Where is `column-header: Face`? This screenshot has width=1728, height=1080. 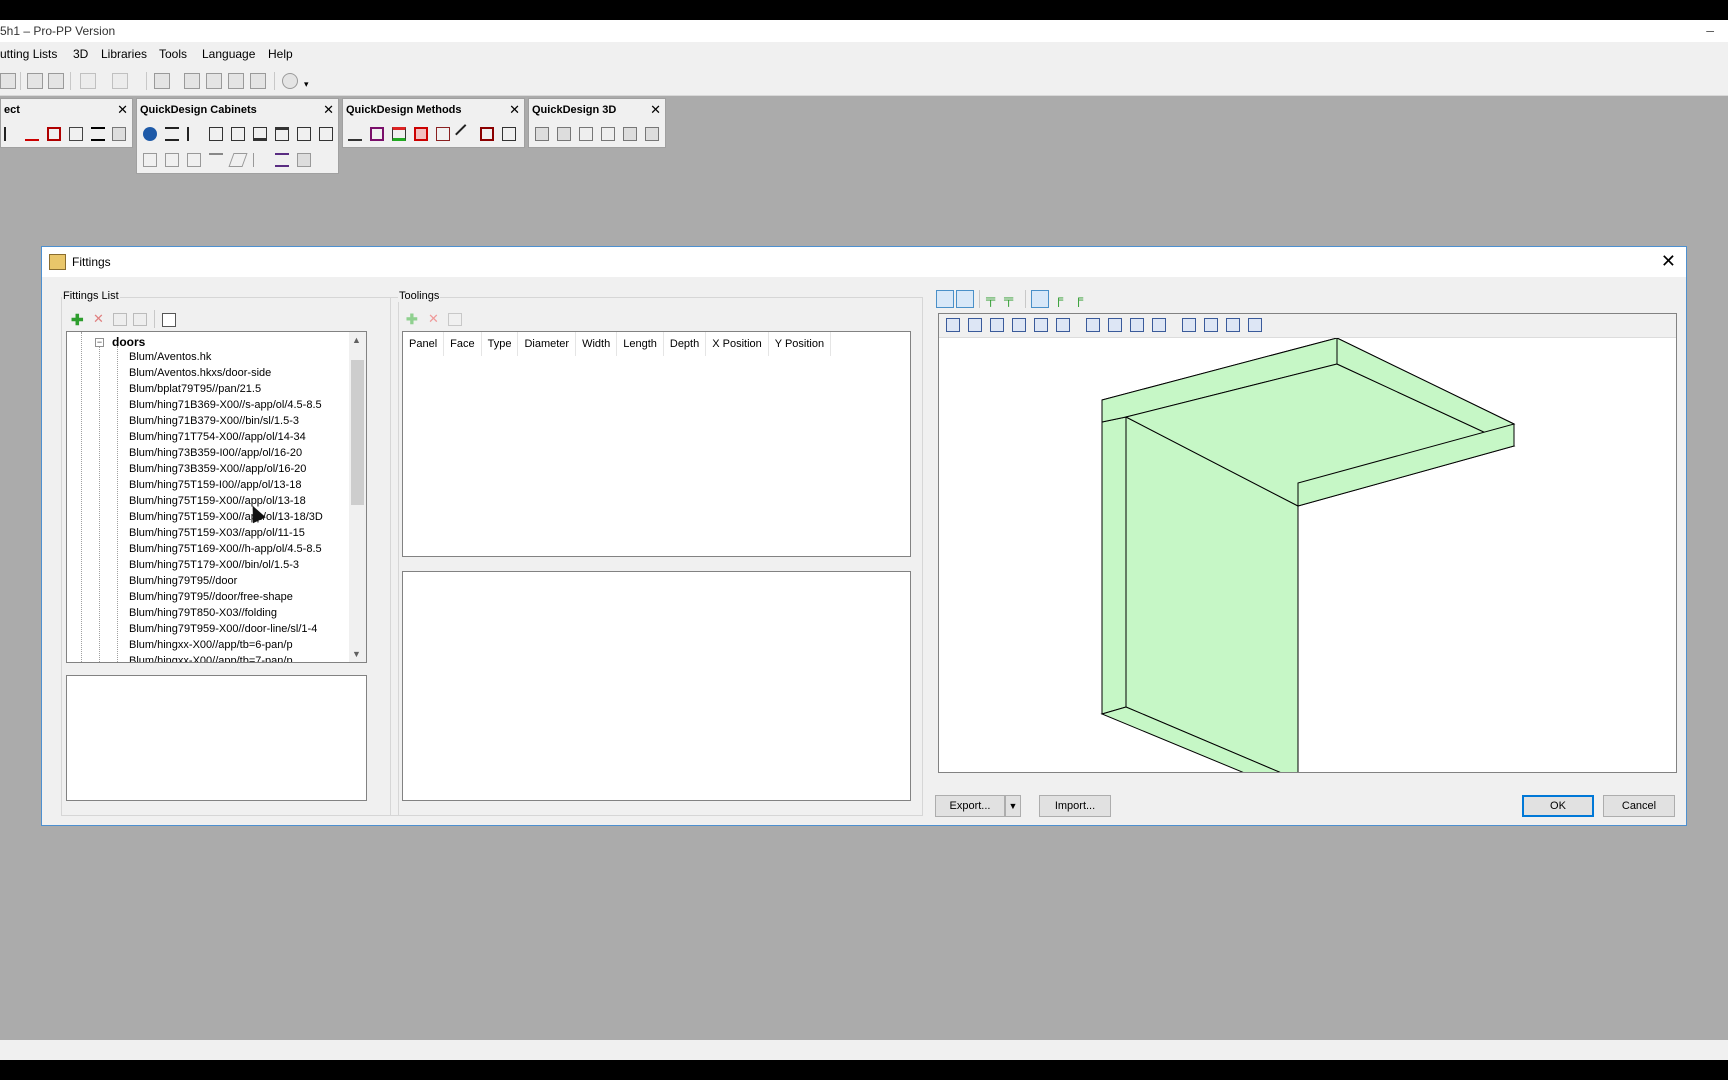
column-header: Face is located at coordinates (463, 344).